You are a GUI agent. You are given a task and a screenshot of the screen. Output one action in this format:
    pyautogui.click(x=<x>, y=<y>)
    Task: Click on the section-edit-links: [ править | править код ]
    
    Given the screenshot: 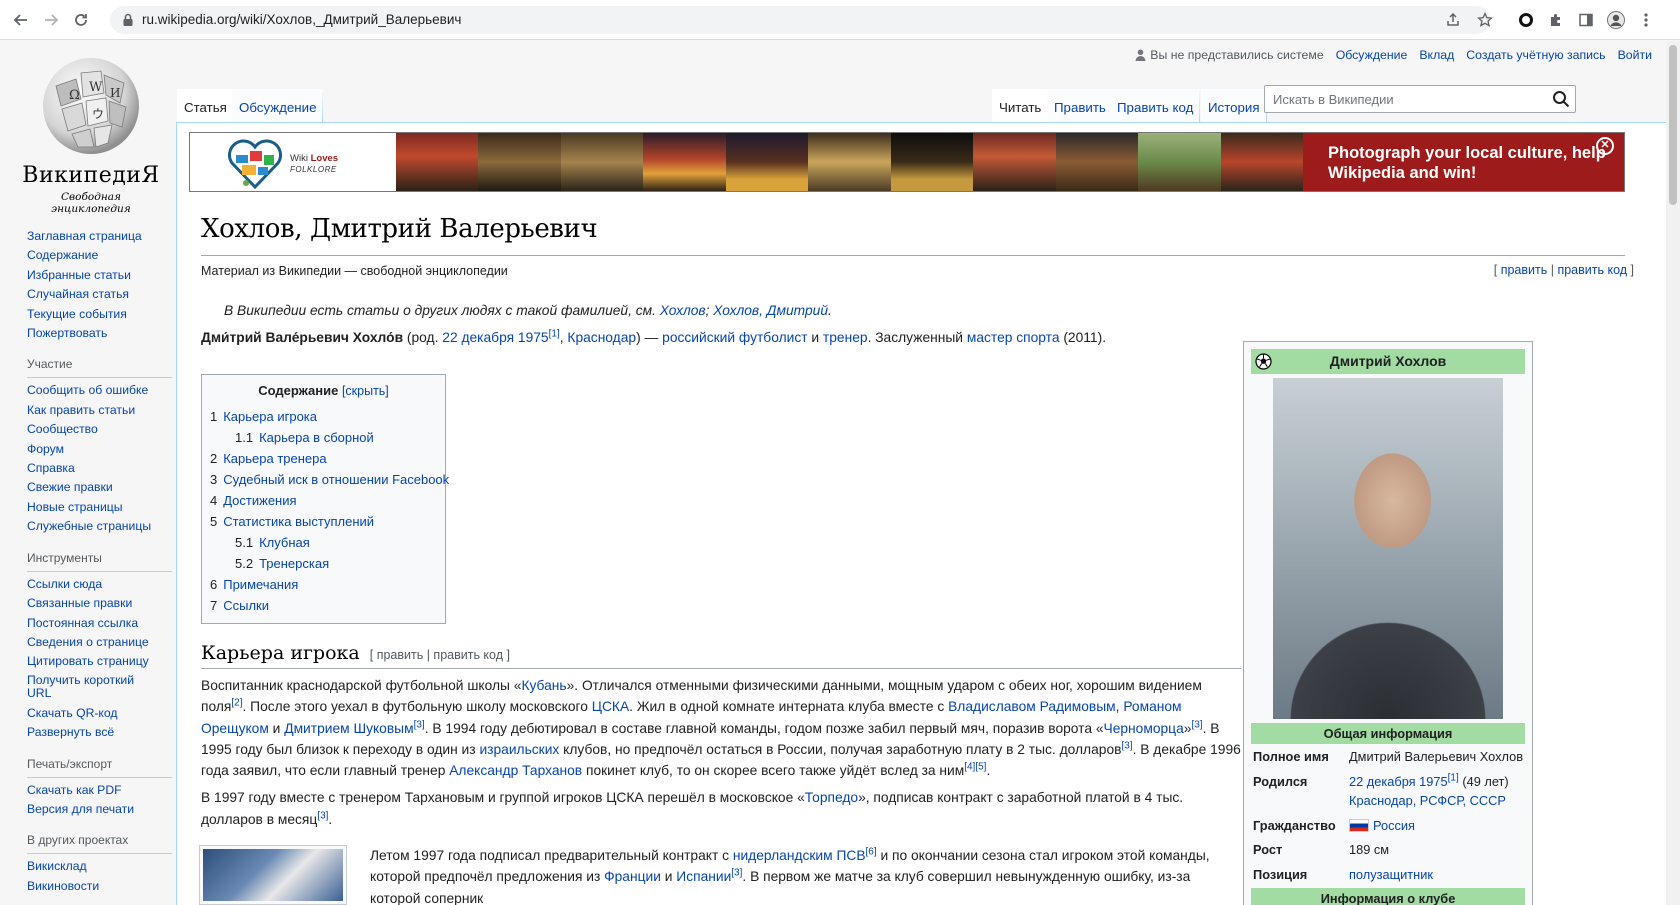 What is the action you would take?
    pyautogui.click(x=440, y=655)
    